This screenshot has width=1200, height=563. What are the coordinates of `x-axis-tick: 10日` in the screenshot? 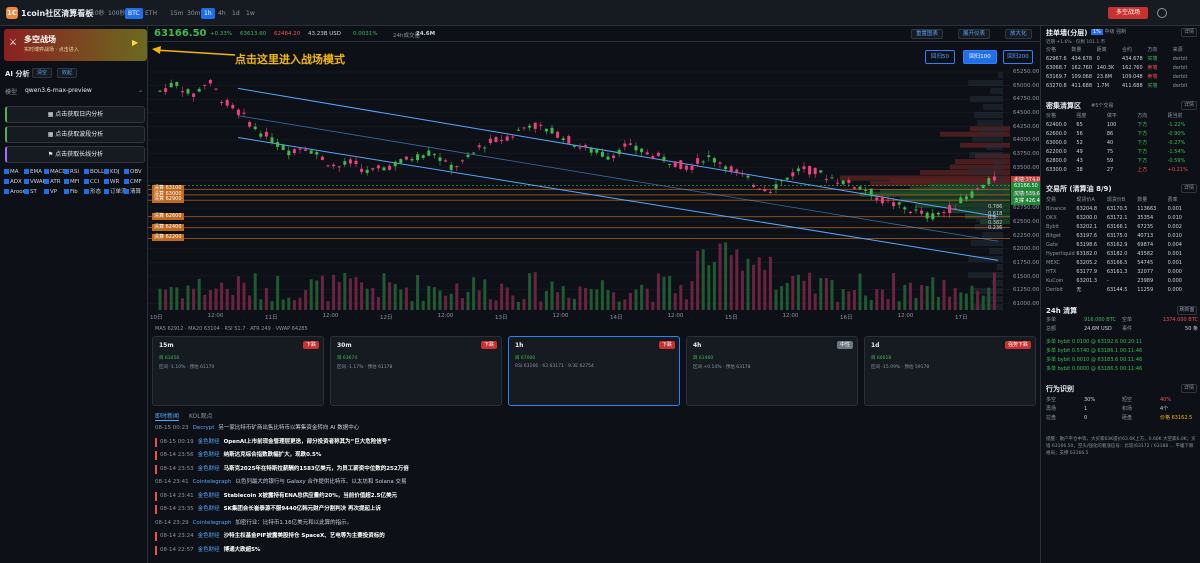 It's located at (156, 318).